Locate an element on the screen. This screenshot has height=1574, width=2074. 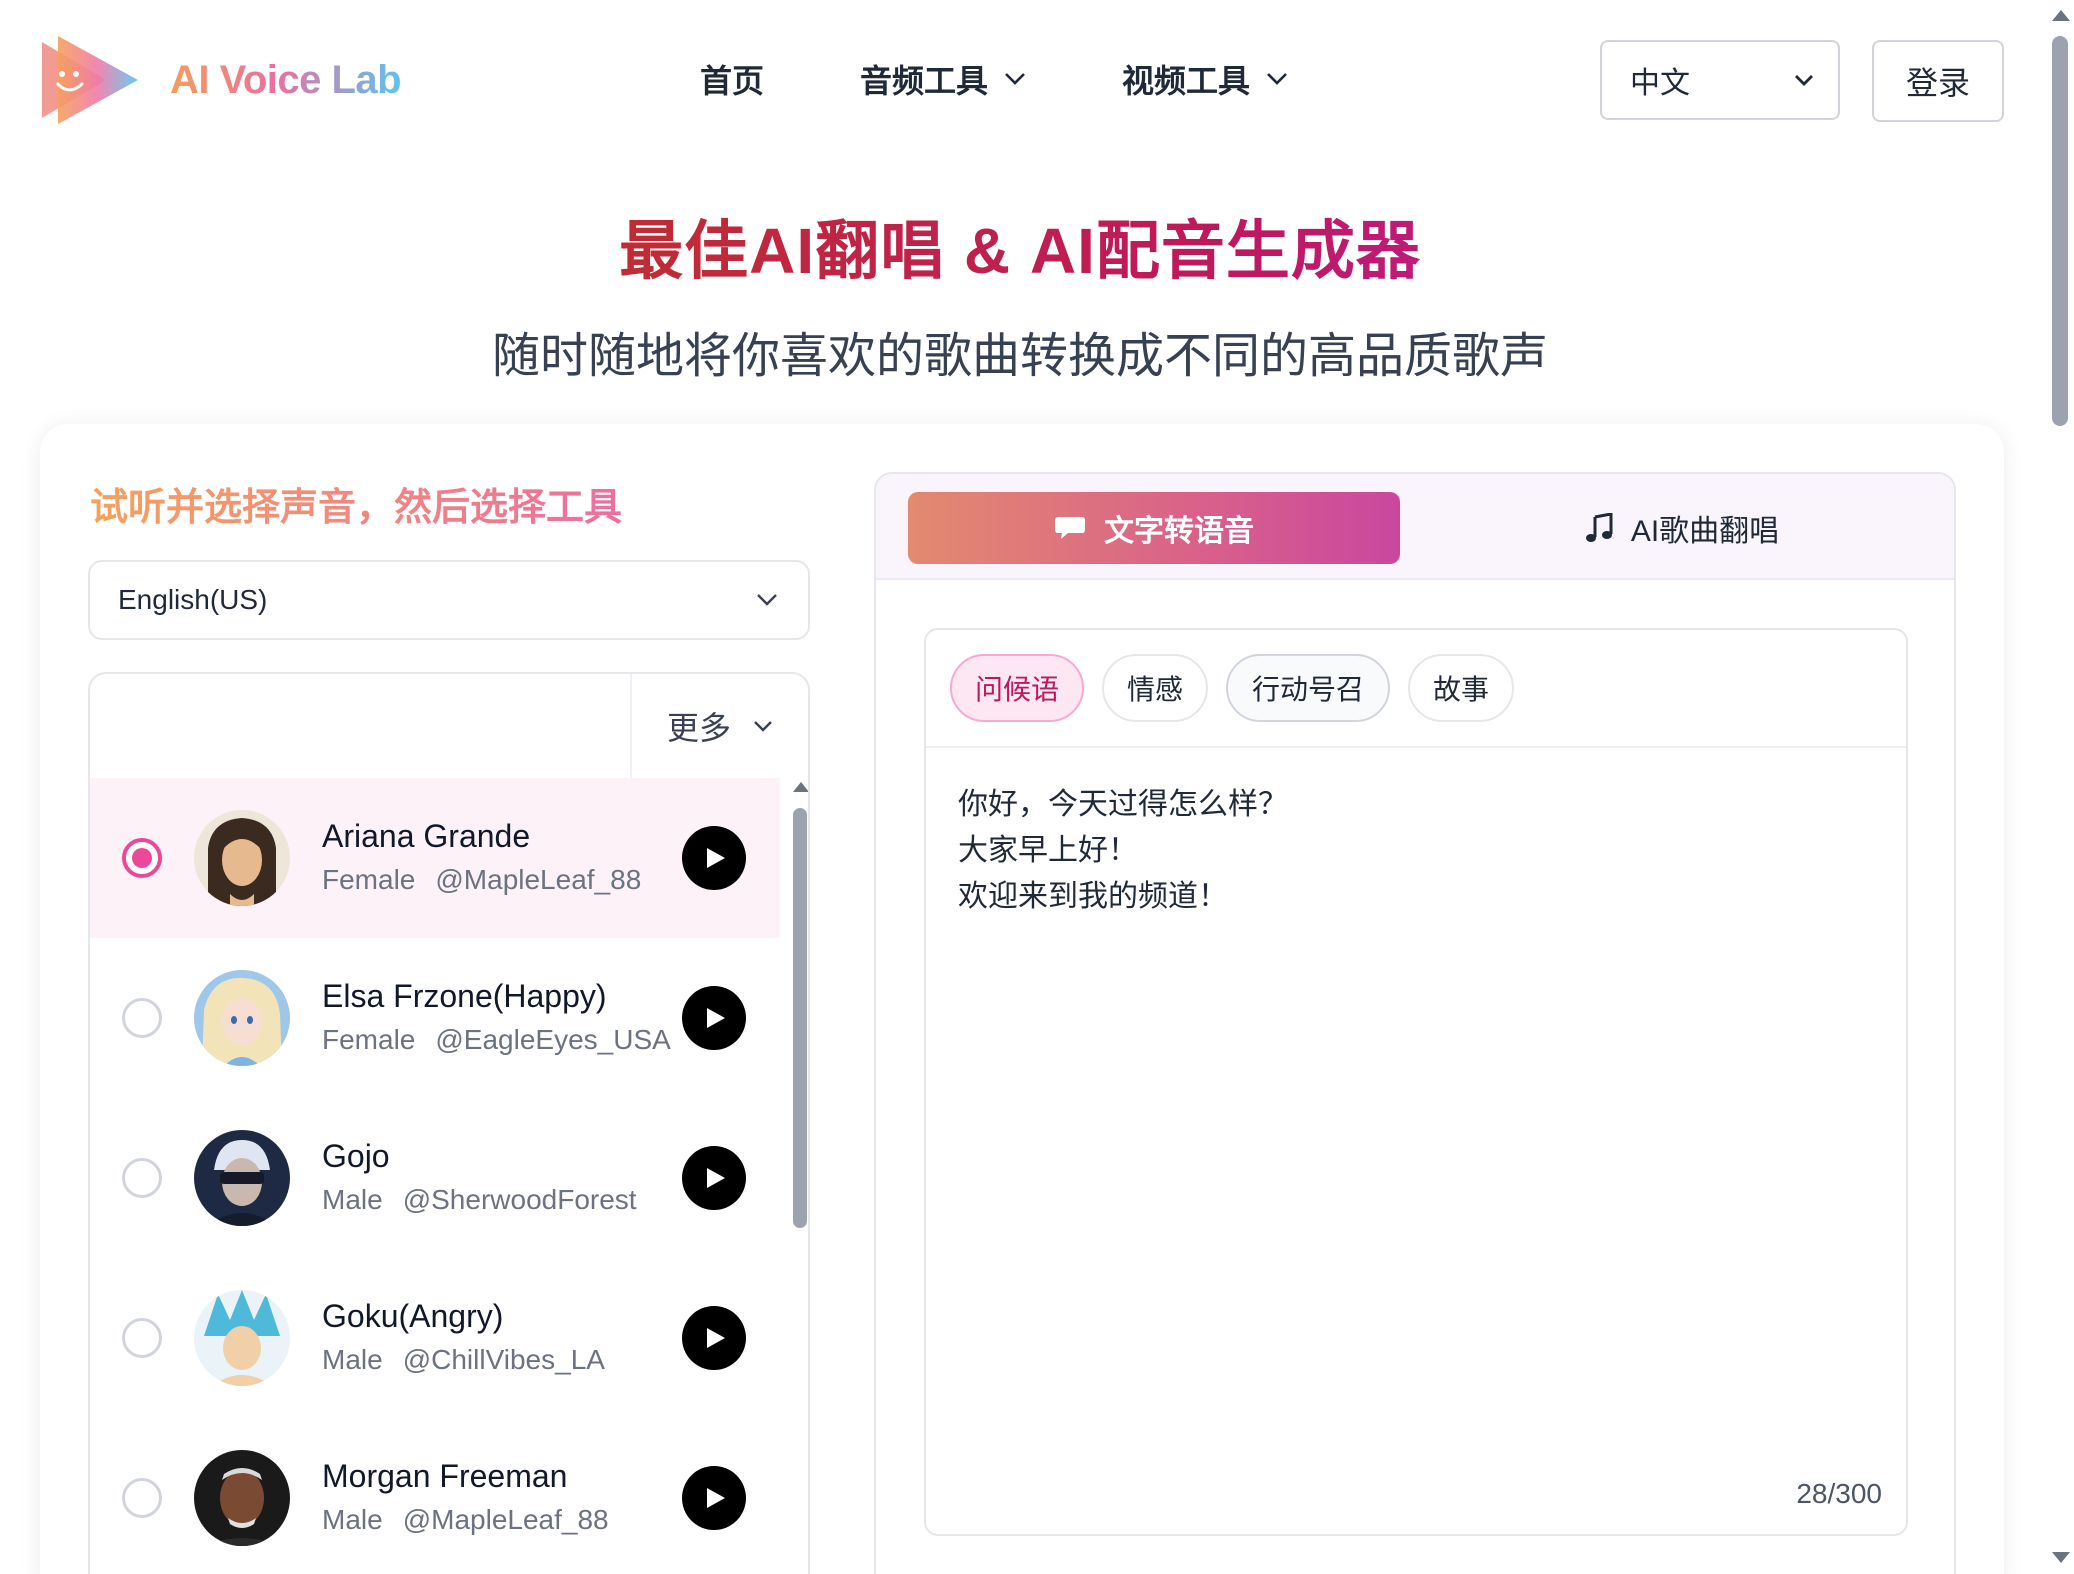
nav-home: 首页 is located at coordinates (732, 79).